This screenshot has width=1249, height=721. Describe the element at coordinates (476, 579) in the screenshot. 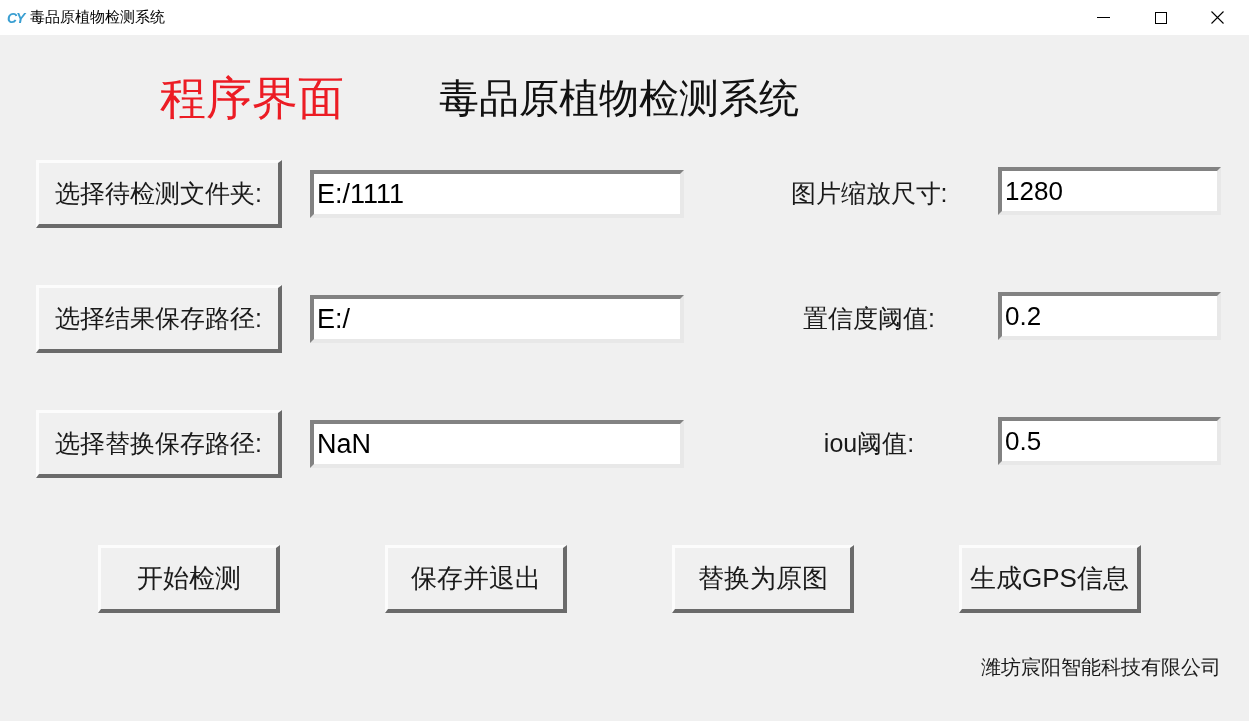

I see `action-button: 保存并退出` at that location.